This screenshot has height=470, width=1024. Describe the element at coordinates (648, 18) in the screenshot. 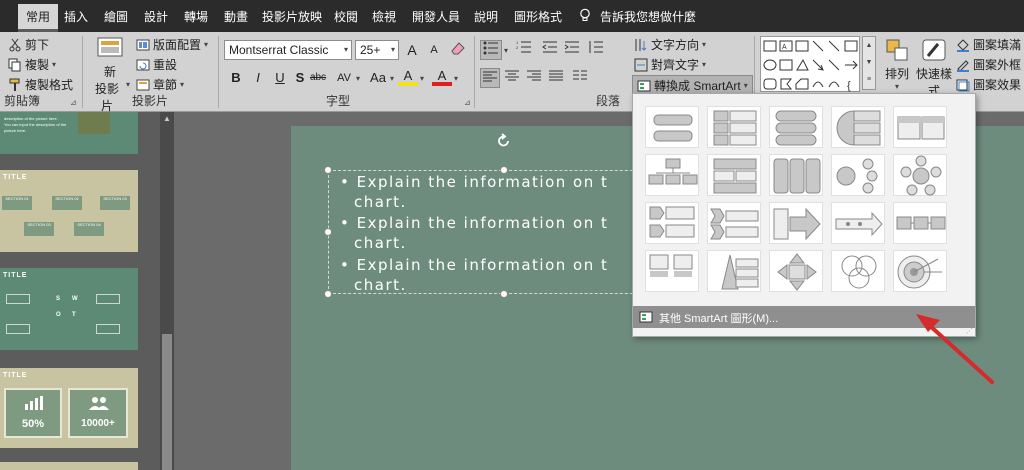

I see `tell-me-search: 告訴我您想做什麼` at that location.